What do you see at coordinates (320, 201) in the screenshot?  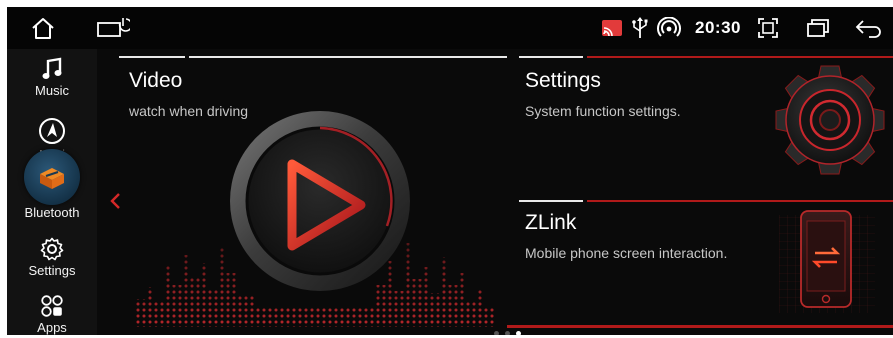 I see `play-icon` at bounding box center [320, 201].